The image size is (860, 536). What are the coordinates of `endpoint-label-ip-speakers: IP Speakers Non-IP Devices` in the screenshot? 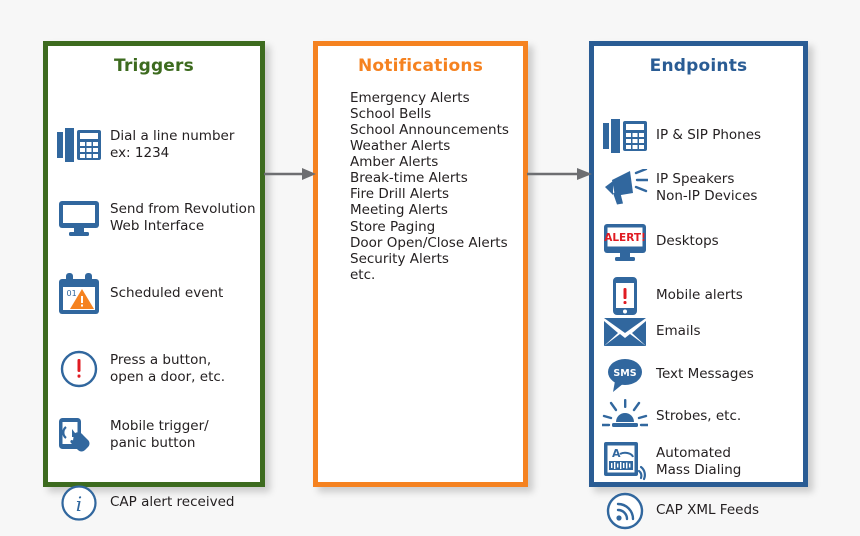 It's located at (707, 187).